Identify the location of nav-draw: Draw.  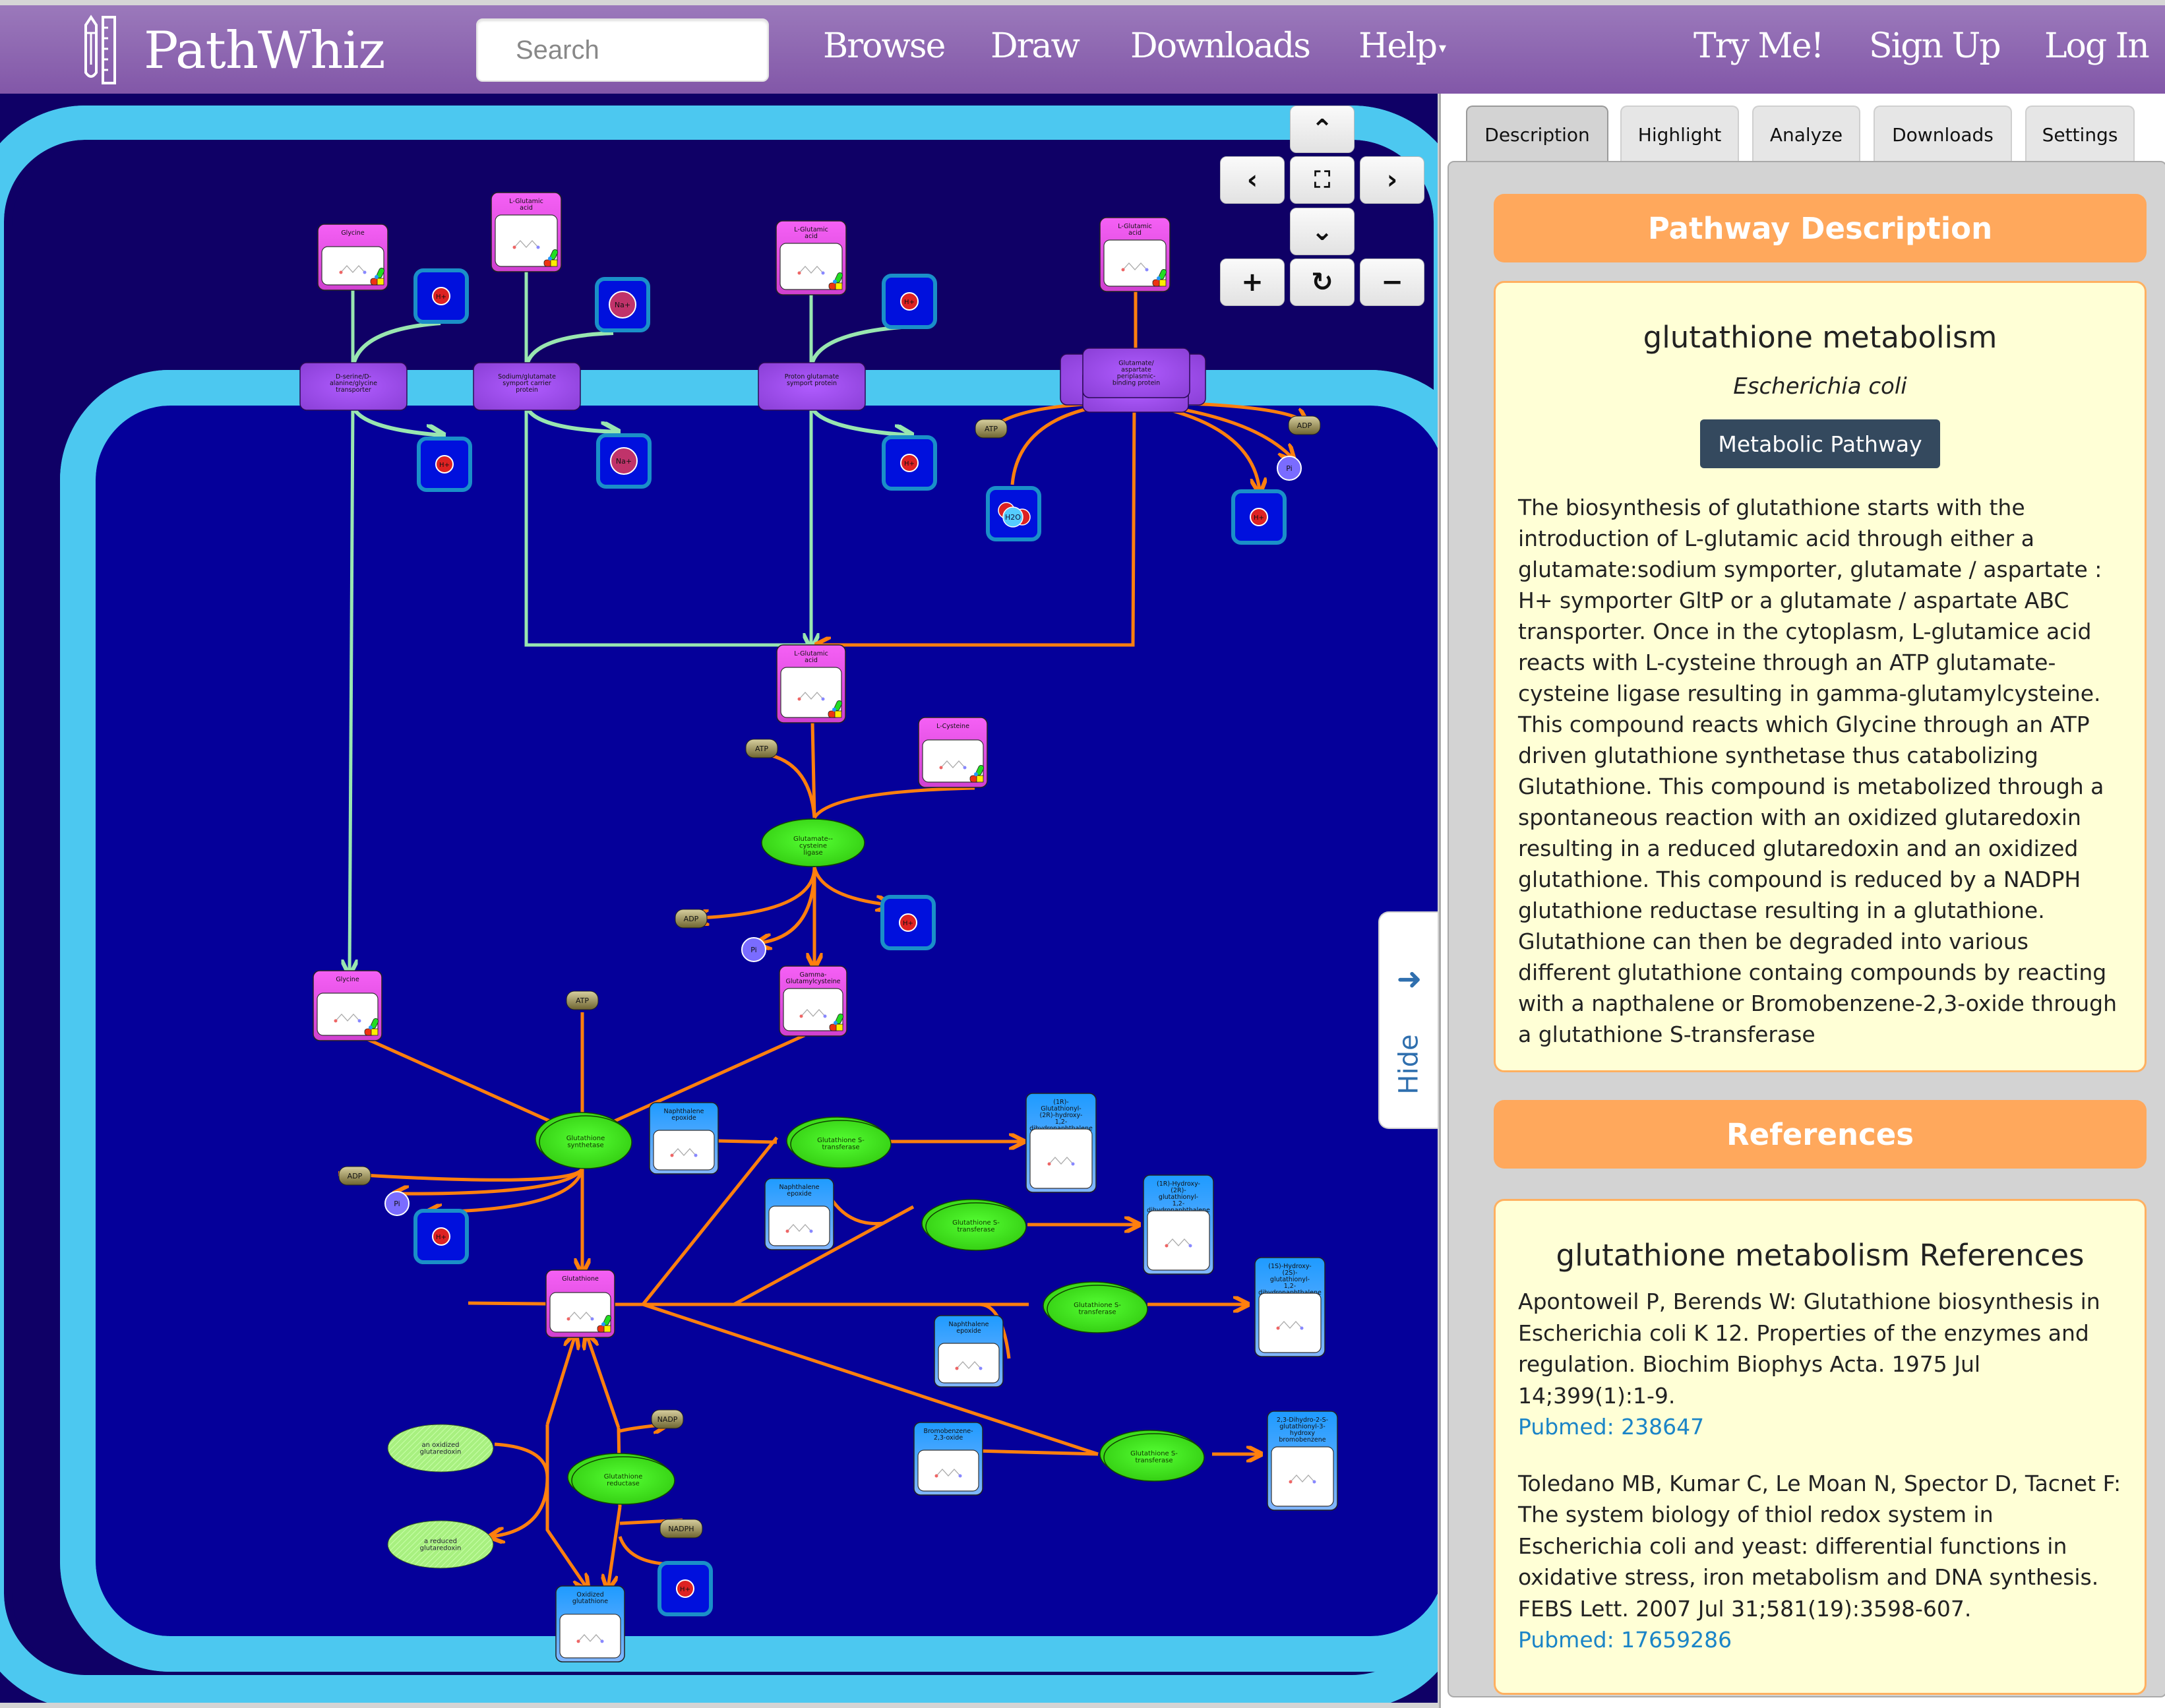
(1035, 46).